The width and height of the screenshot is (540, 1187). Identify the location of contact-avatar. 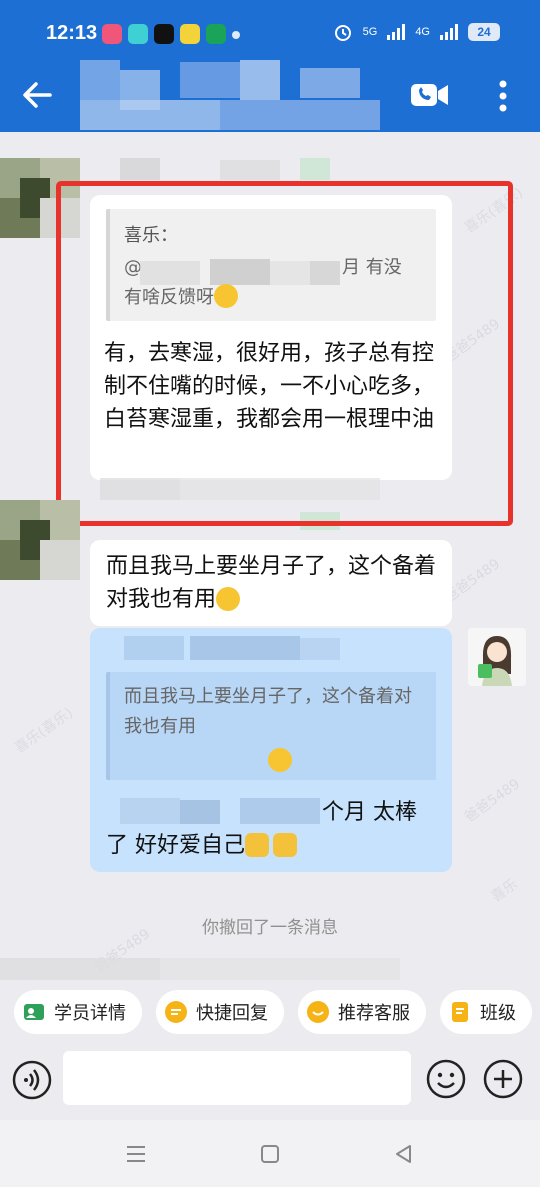
(40, 540).